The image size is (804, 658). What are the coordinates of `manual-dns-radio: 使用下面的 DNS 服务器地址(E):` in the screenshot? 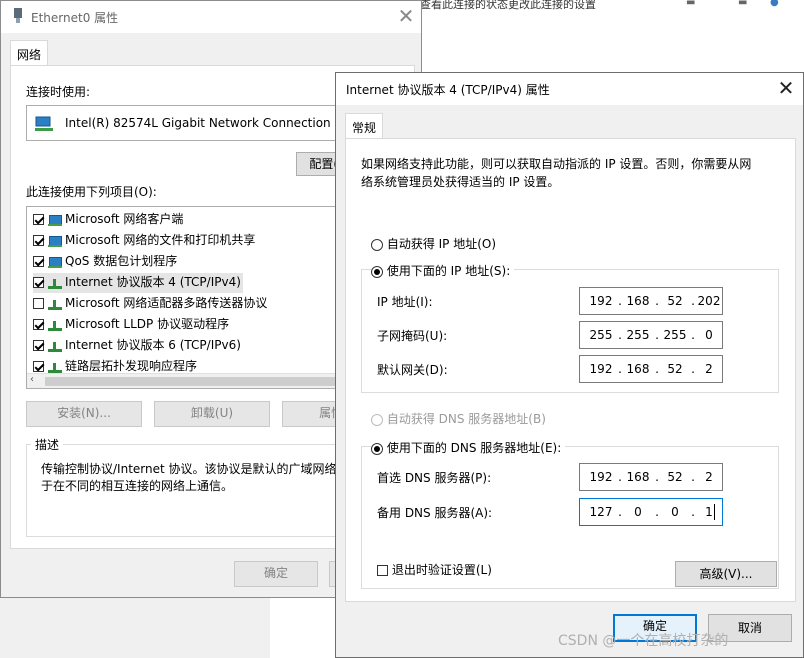 It's located at (468, 447).